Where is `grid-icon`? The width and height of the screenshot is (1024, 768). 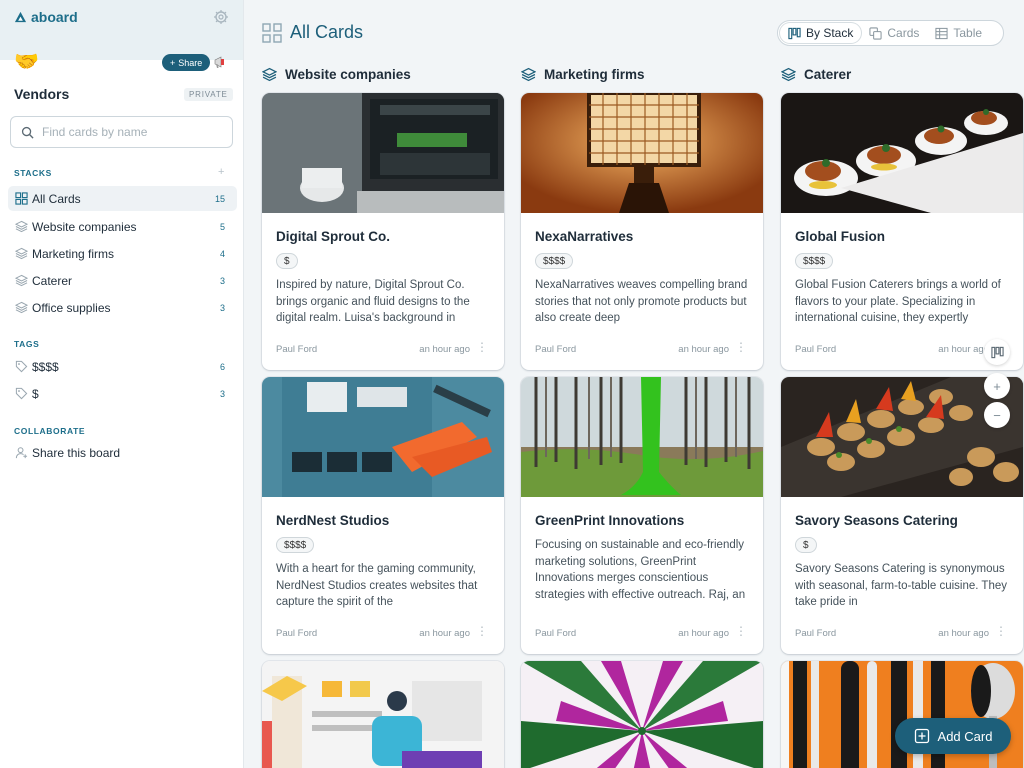 grid-icon is located at coordinates (272, 32).